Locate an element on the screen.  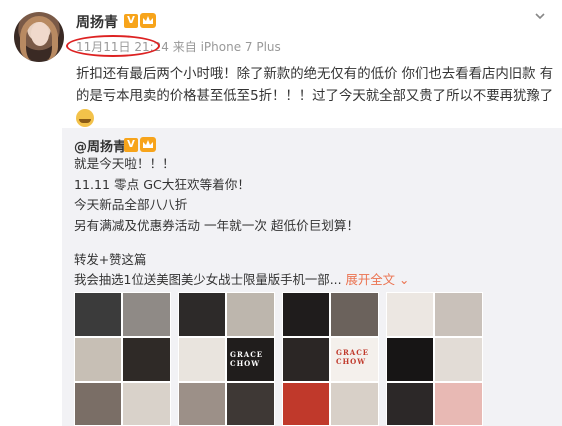
chevron-down-icon is located at coordinates (540, 16).